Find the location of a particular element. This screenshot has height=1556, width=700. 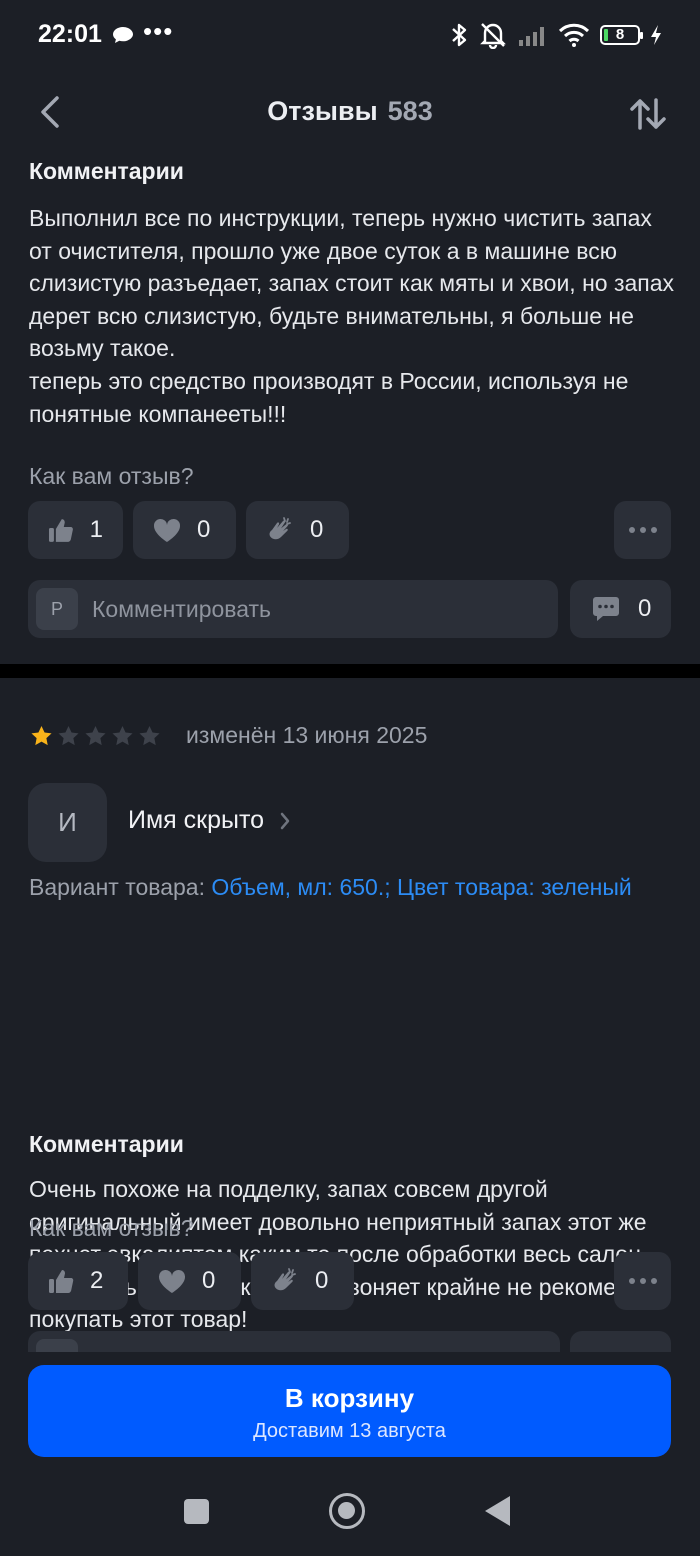

recent-apps-button is located at coordinates (196, 1511).